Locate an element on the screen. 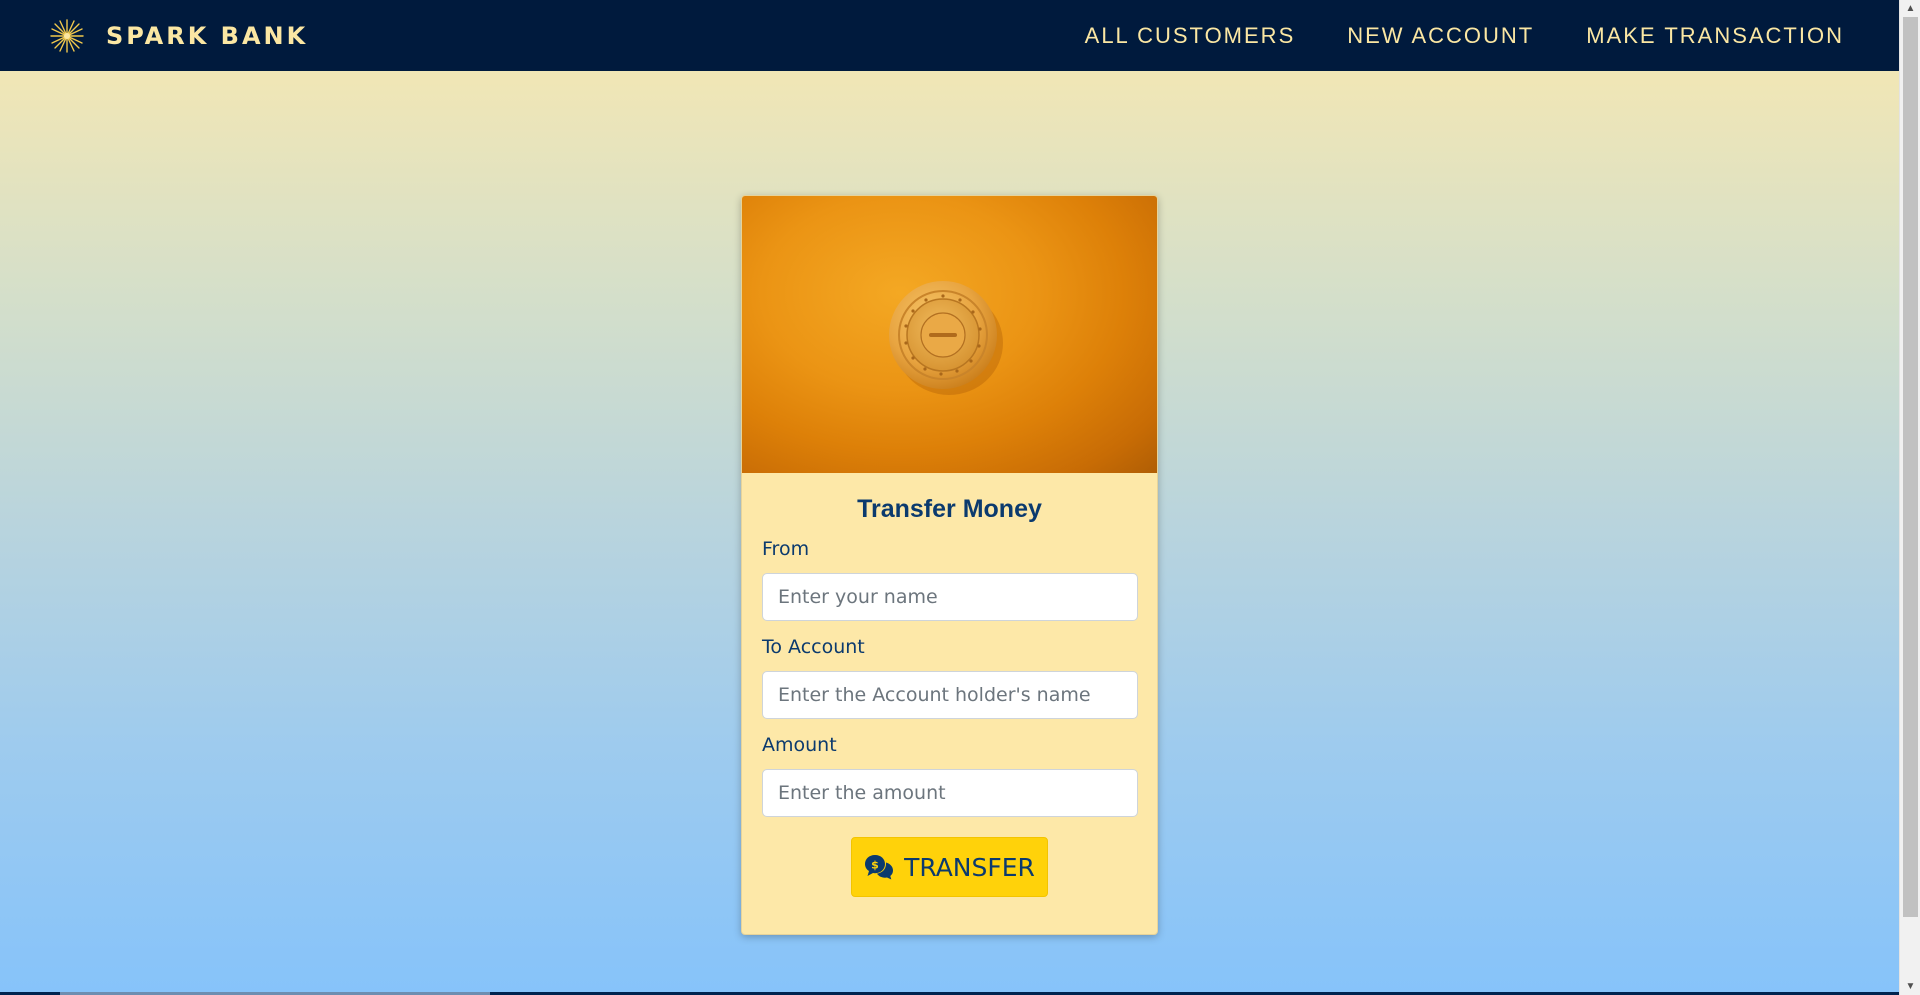 The height and width of the screenshot is (995, 1920). spark-star-icon is located at coordinates (67, 36).